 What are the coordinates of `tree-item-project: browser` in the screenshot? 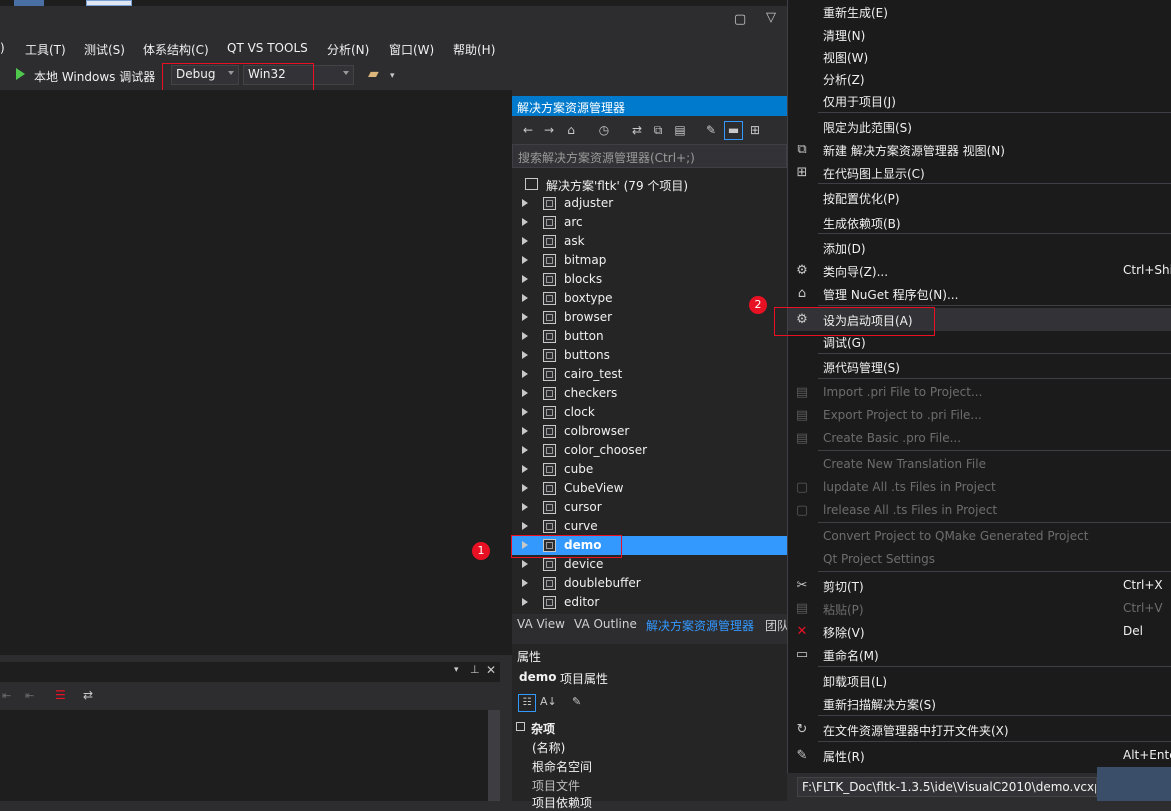 It's located at (649, 317).